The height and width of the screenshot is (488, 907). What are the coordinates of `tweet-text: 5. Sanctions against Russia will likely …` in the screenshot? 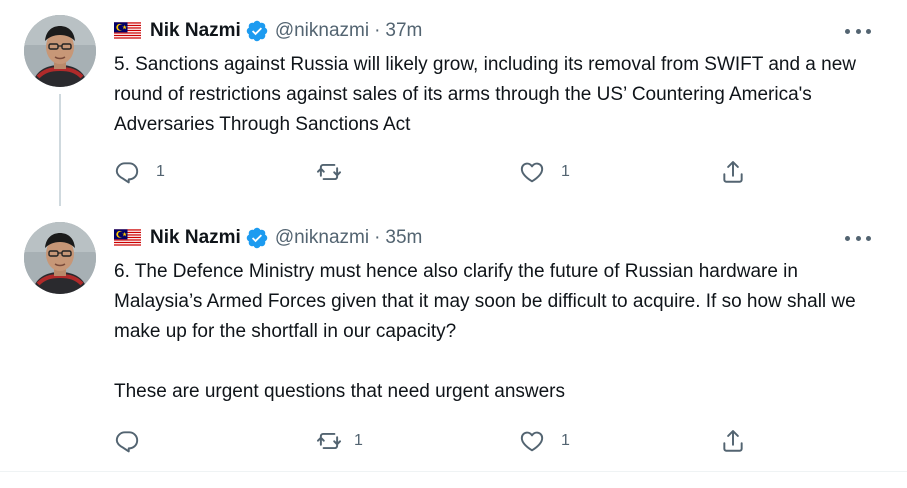 It's located at (488, 94).